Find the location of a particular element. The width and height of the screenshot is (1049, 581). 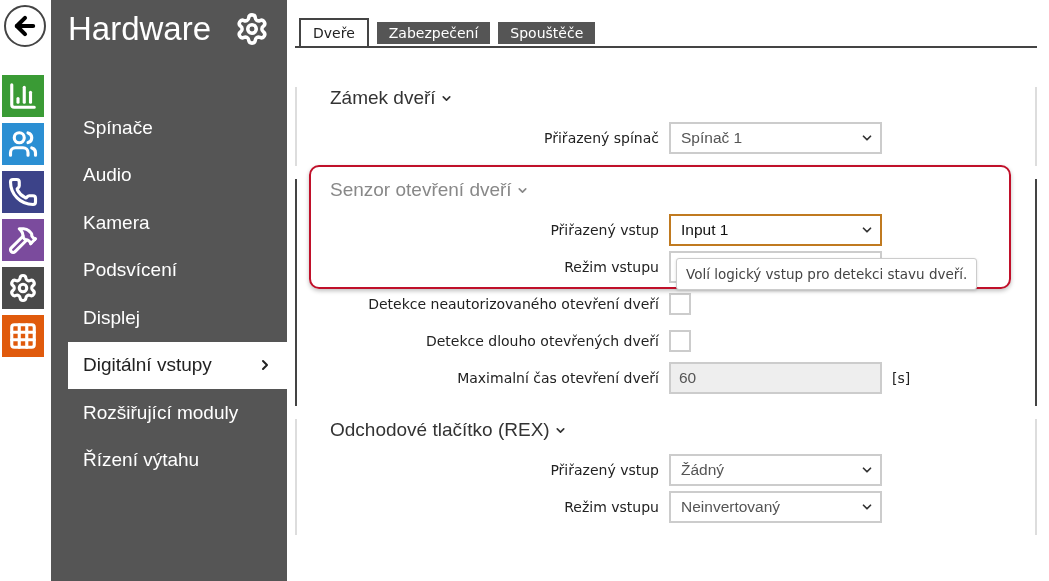

sidebar-item: Audio is located at coordinates (177, 175).